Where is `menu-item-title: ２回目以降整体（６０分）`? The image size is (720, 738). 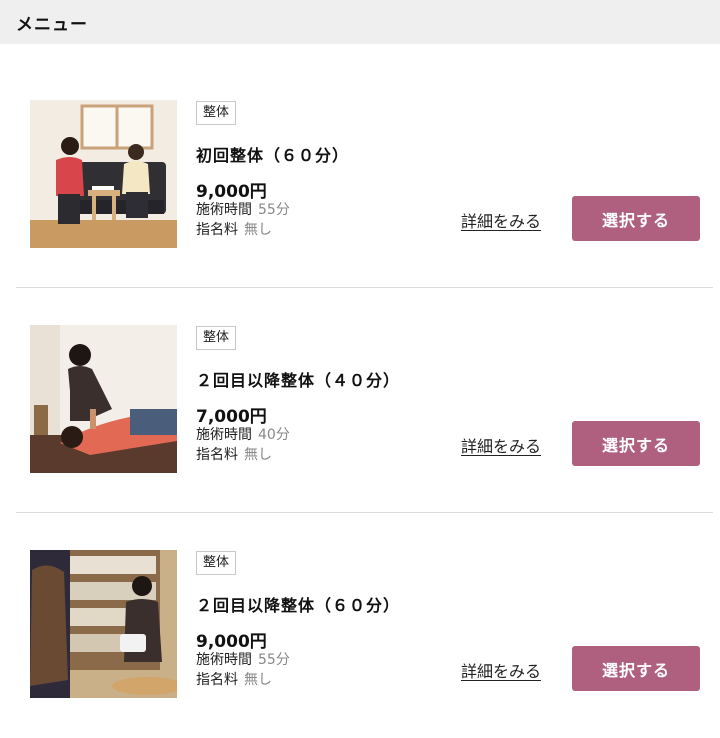 menu-item-title: ２回目以降整体（６０分） is located at coordinates (298, 605).